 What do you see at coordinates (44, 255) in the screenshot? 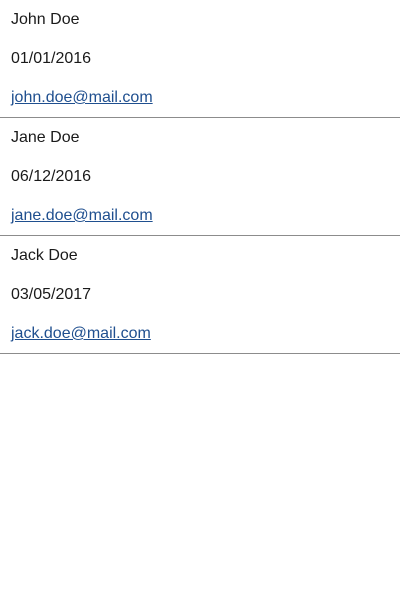
I see `contact-name: Jack Doe` at bounding box center [44, 255].